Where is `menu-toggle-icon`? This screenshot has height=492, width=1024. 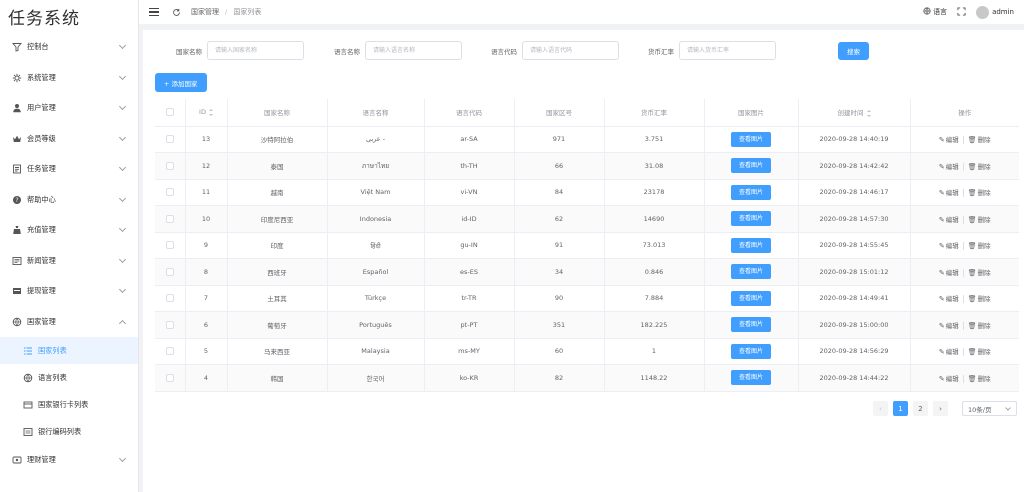
menu-toggle-icon is located at coordinates (154, 12).